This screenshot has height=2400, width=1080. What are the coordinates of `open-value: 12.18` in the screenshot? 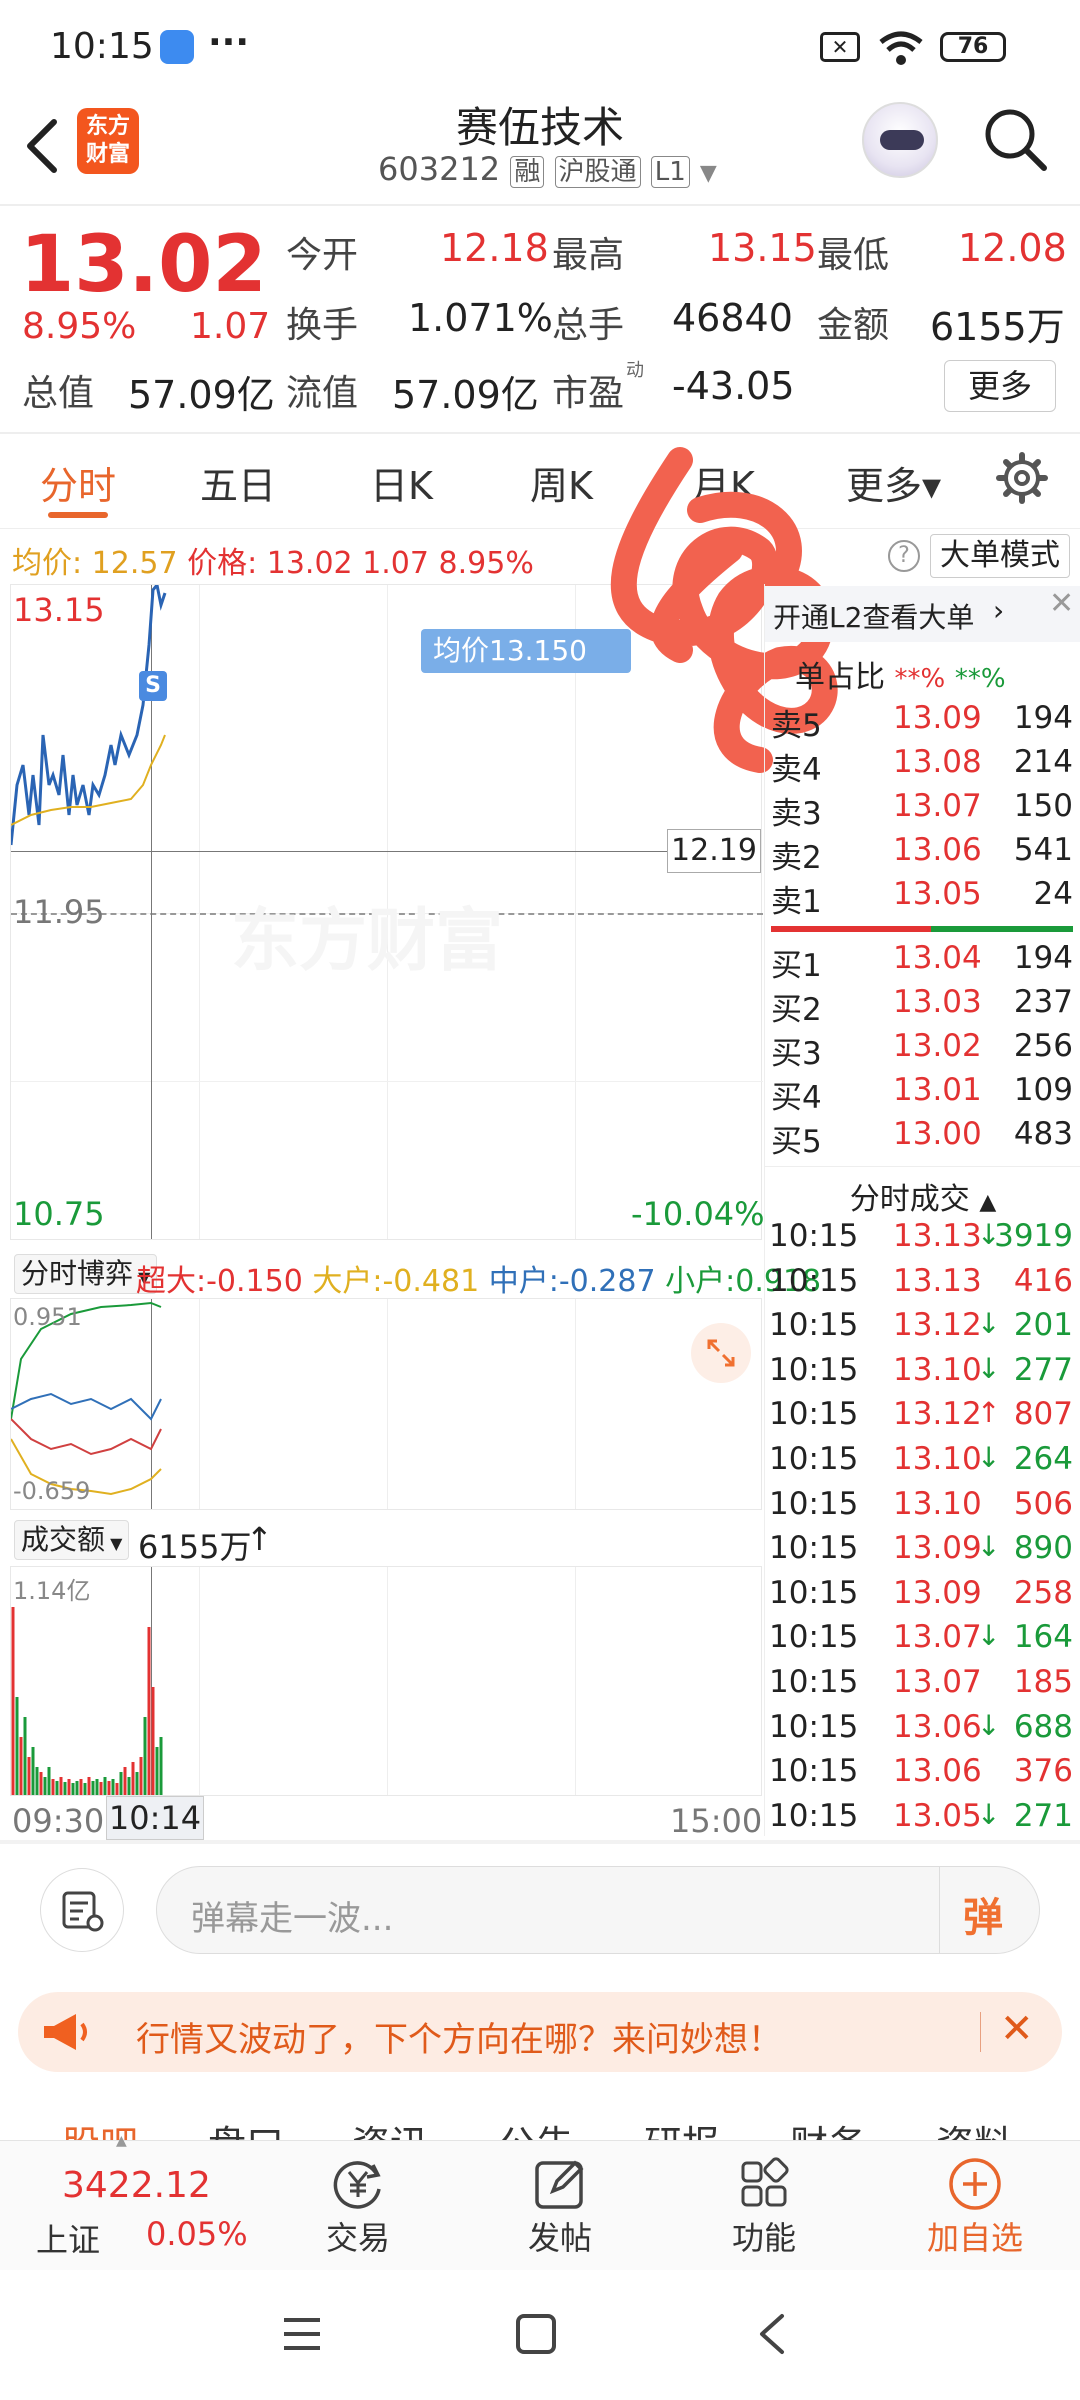 It's located at (494, 248).